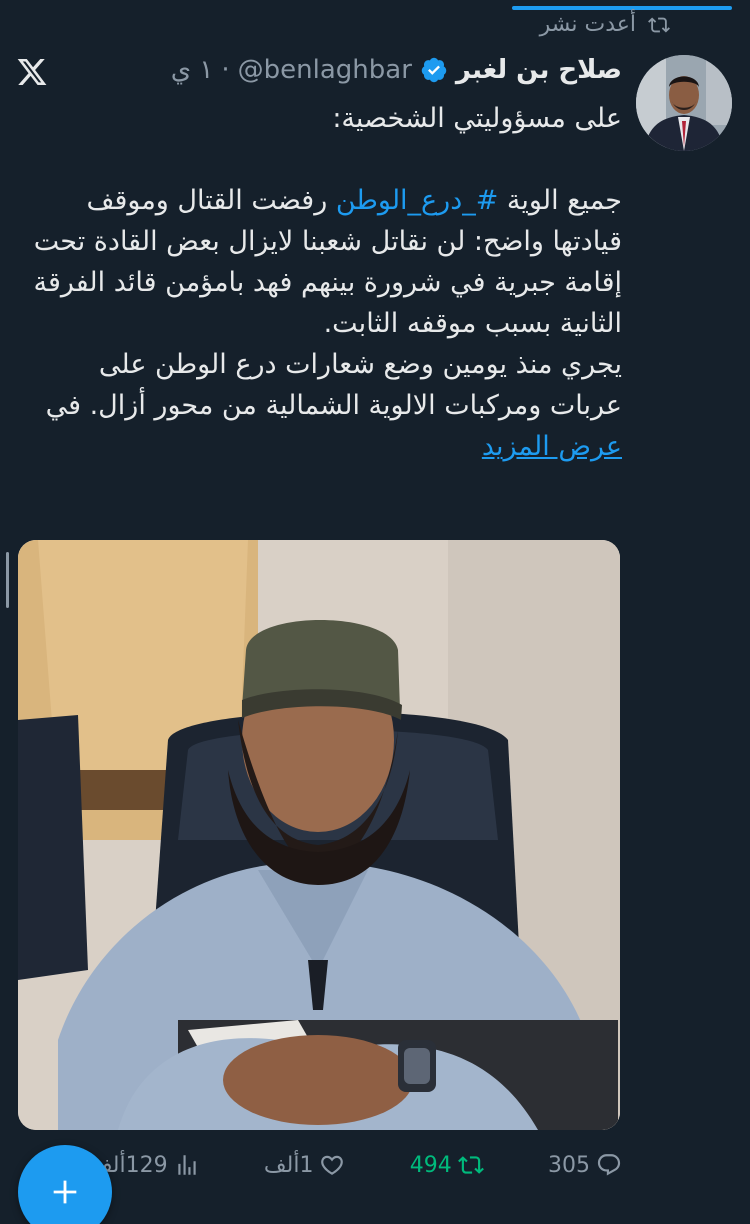 The image size is (750, 1224). What do you see at coordinates (560, 200) in the screenshot?
I see `paragraph-1-prefix: جميع الوية` at bounding box center [560, 200].